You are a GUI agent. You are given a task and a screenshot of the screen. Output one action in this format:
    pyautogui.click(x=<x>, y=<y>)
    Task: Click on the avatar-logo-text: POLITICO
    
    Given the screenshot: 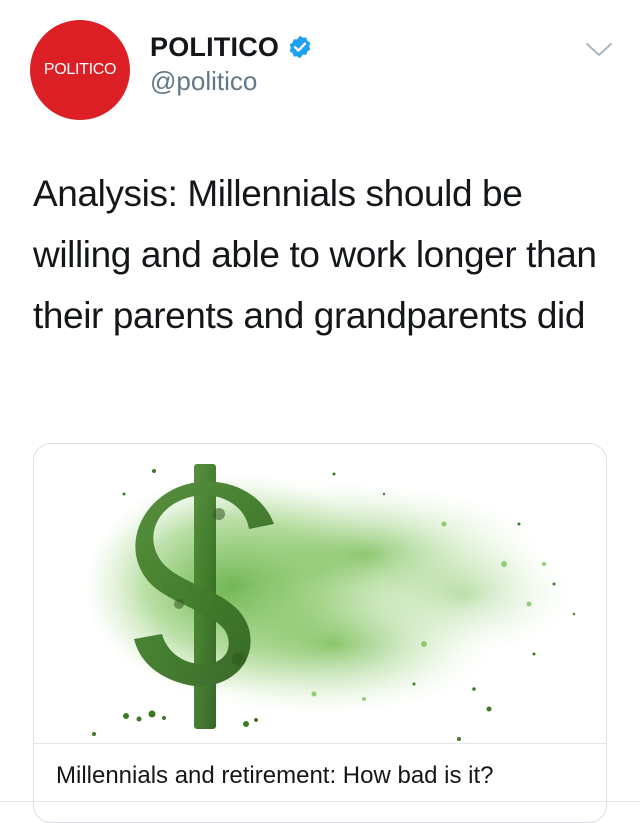 What is the action you would take?
    pyautogui.click(x=80, y=69)
    